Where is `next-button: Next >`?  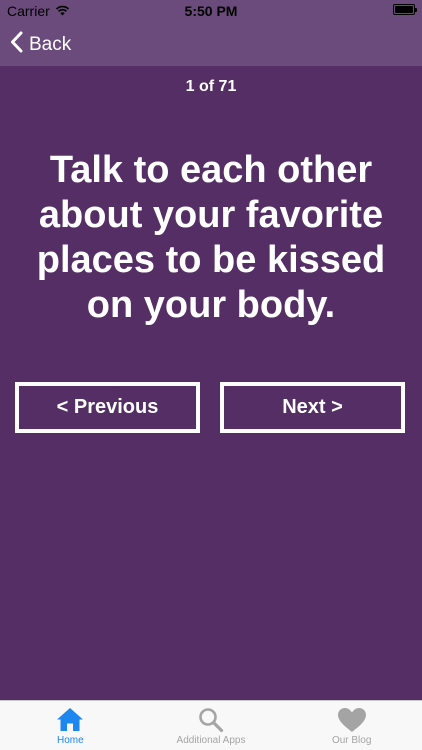 next-button: Next > is located at coordinates (312, 407).